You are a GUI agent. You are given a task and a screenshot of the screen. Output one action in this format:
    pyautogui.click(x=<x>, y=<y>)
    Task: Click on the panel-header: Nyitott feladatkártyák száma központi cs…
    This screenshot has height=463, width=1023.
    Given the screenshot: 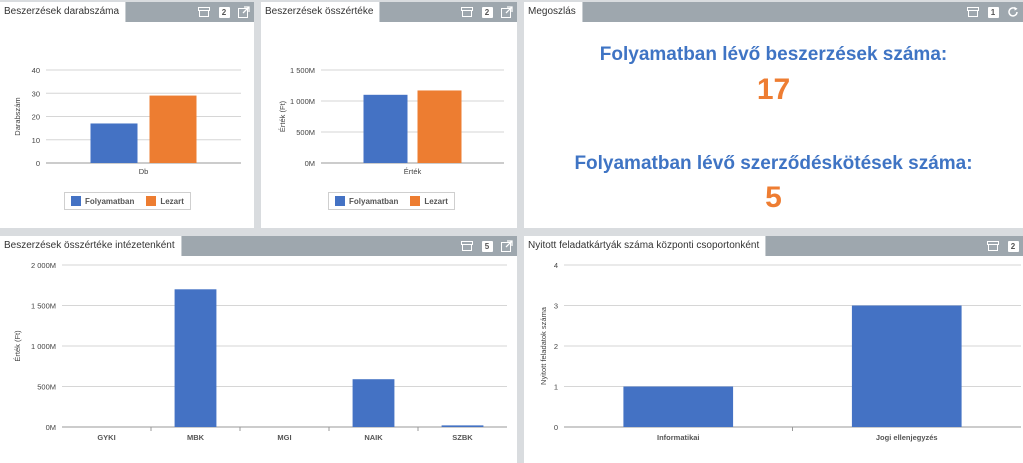 What is the action you would take?
    pyautogui.click(x=773, y=246)
    